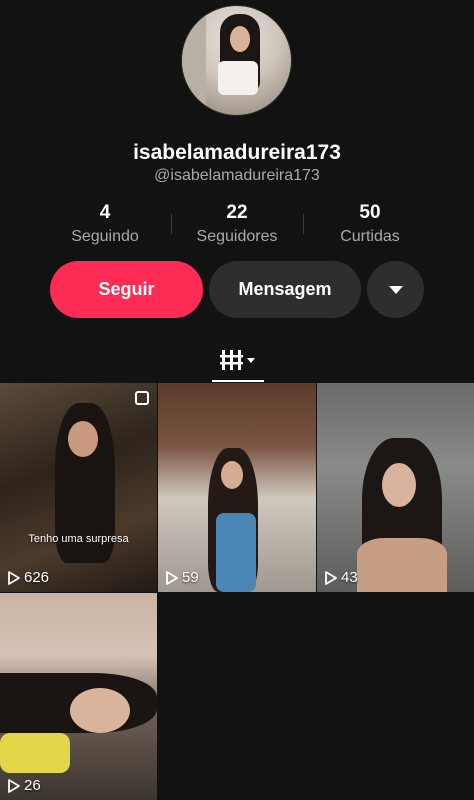  I want to click on stat-following: 4 Seguindo, so click(105, 224).